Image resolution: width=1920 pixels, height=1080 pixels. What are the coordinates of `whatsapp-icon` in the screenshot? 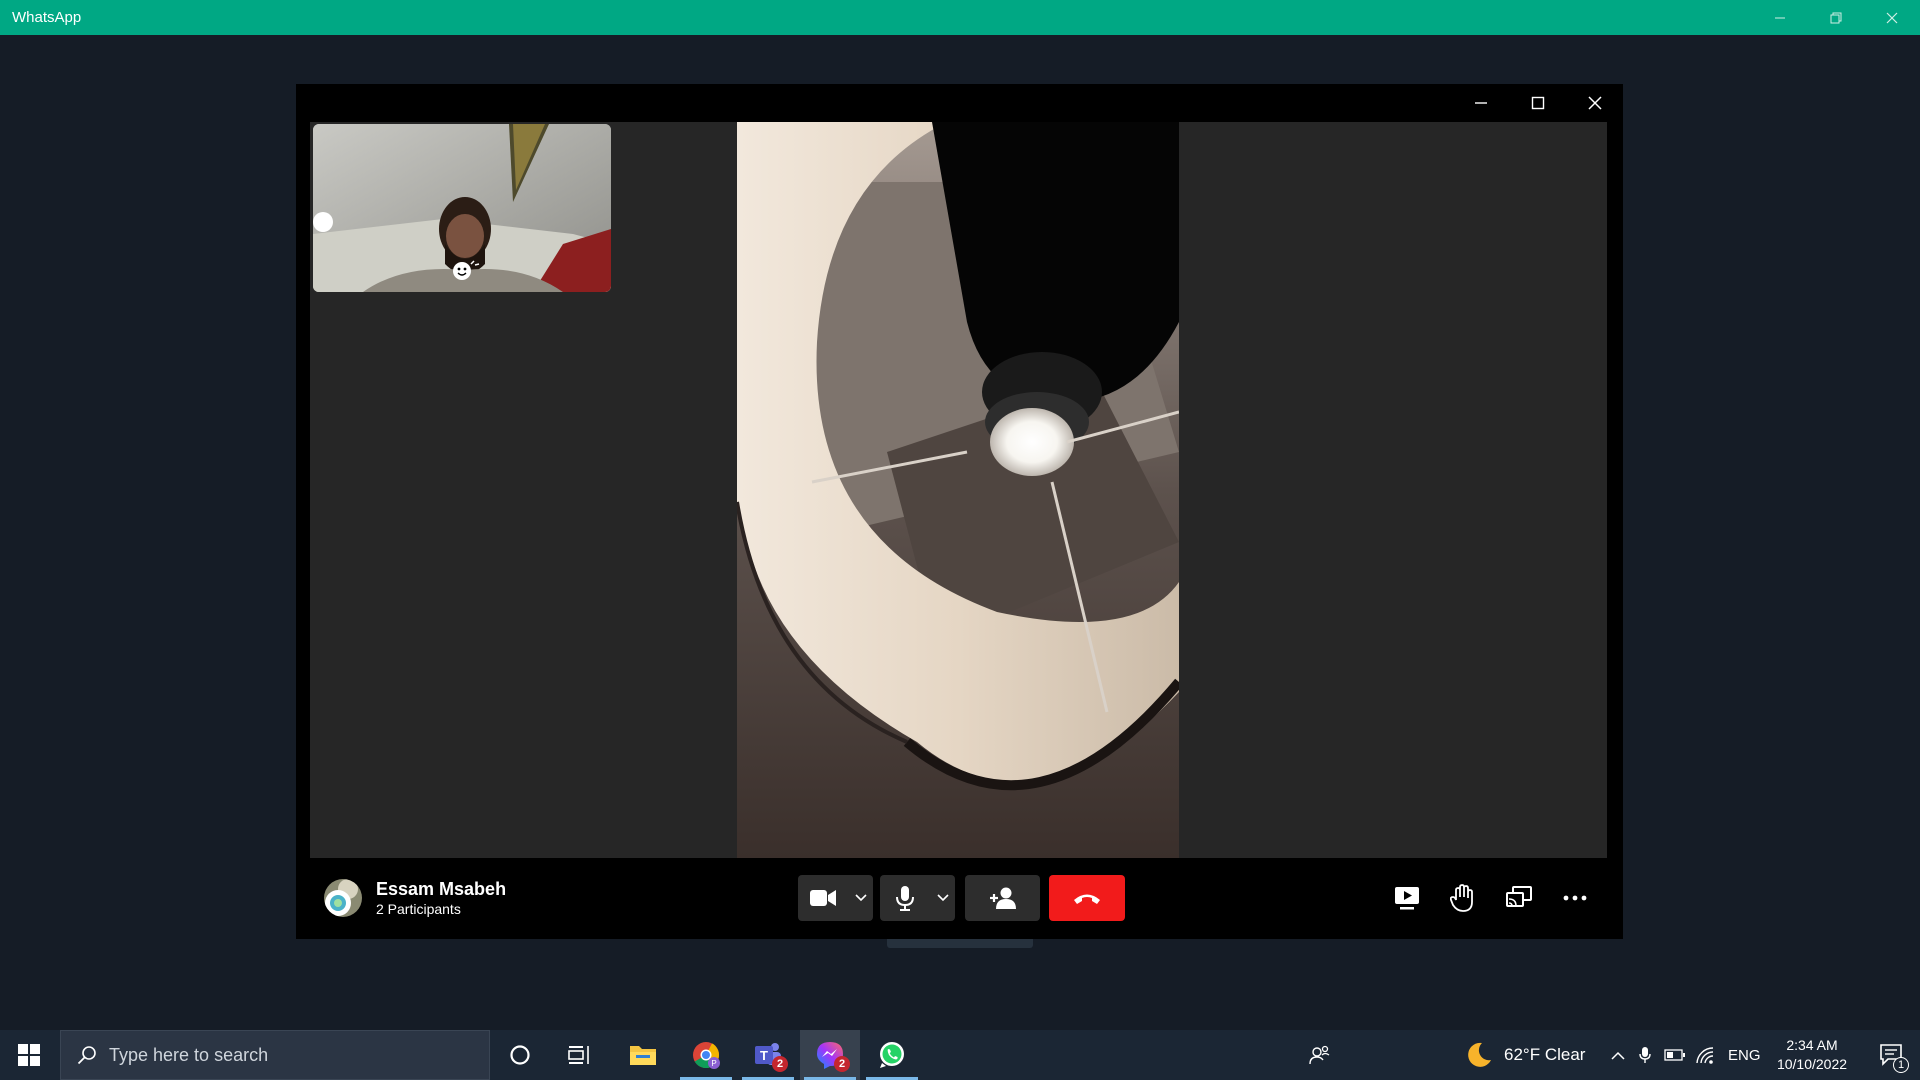 It's located at (892, 1055).